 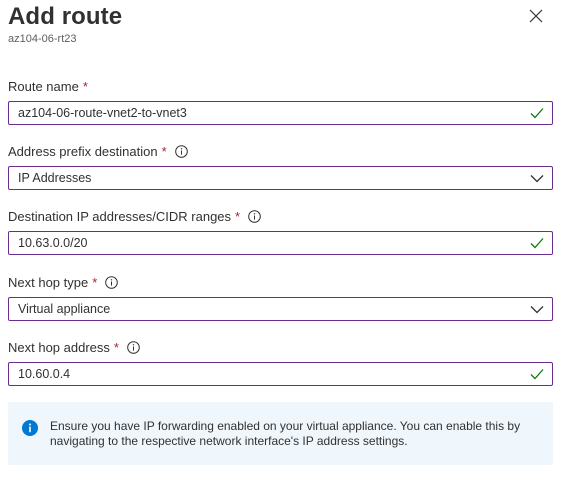 I want to click on close-button, so click(x=536, y=16).